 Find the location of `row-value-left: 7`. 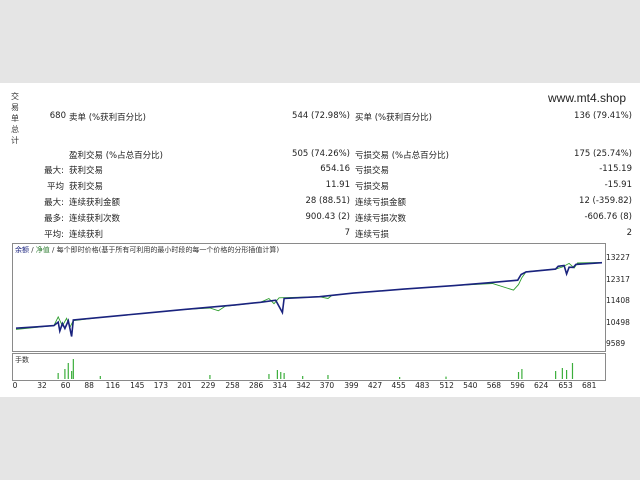

row-value-left: 7 is located at coordinates (347, 233).